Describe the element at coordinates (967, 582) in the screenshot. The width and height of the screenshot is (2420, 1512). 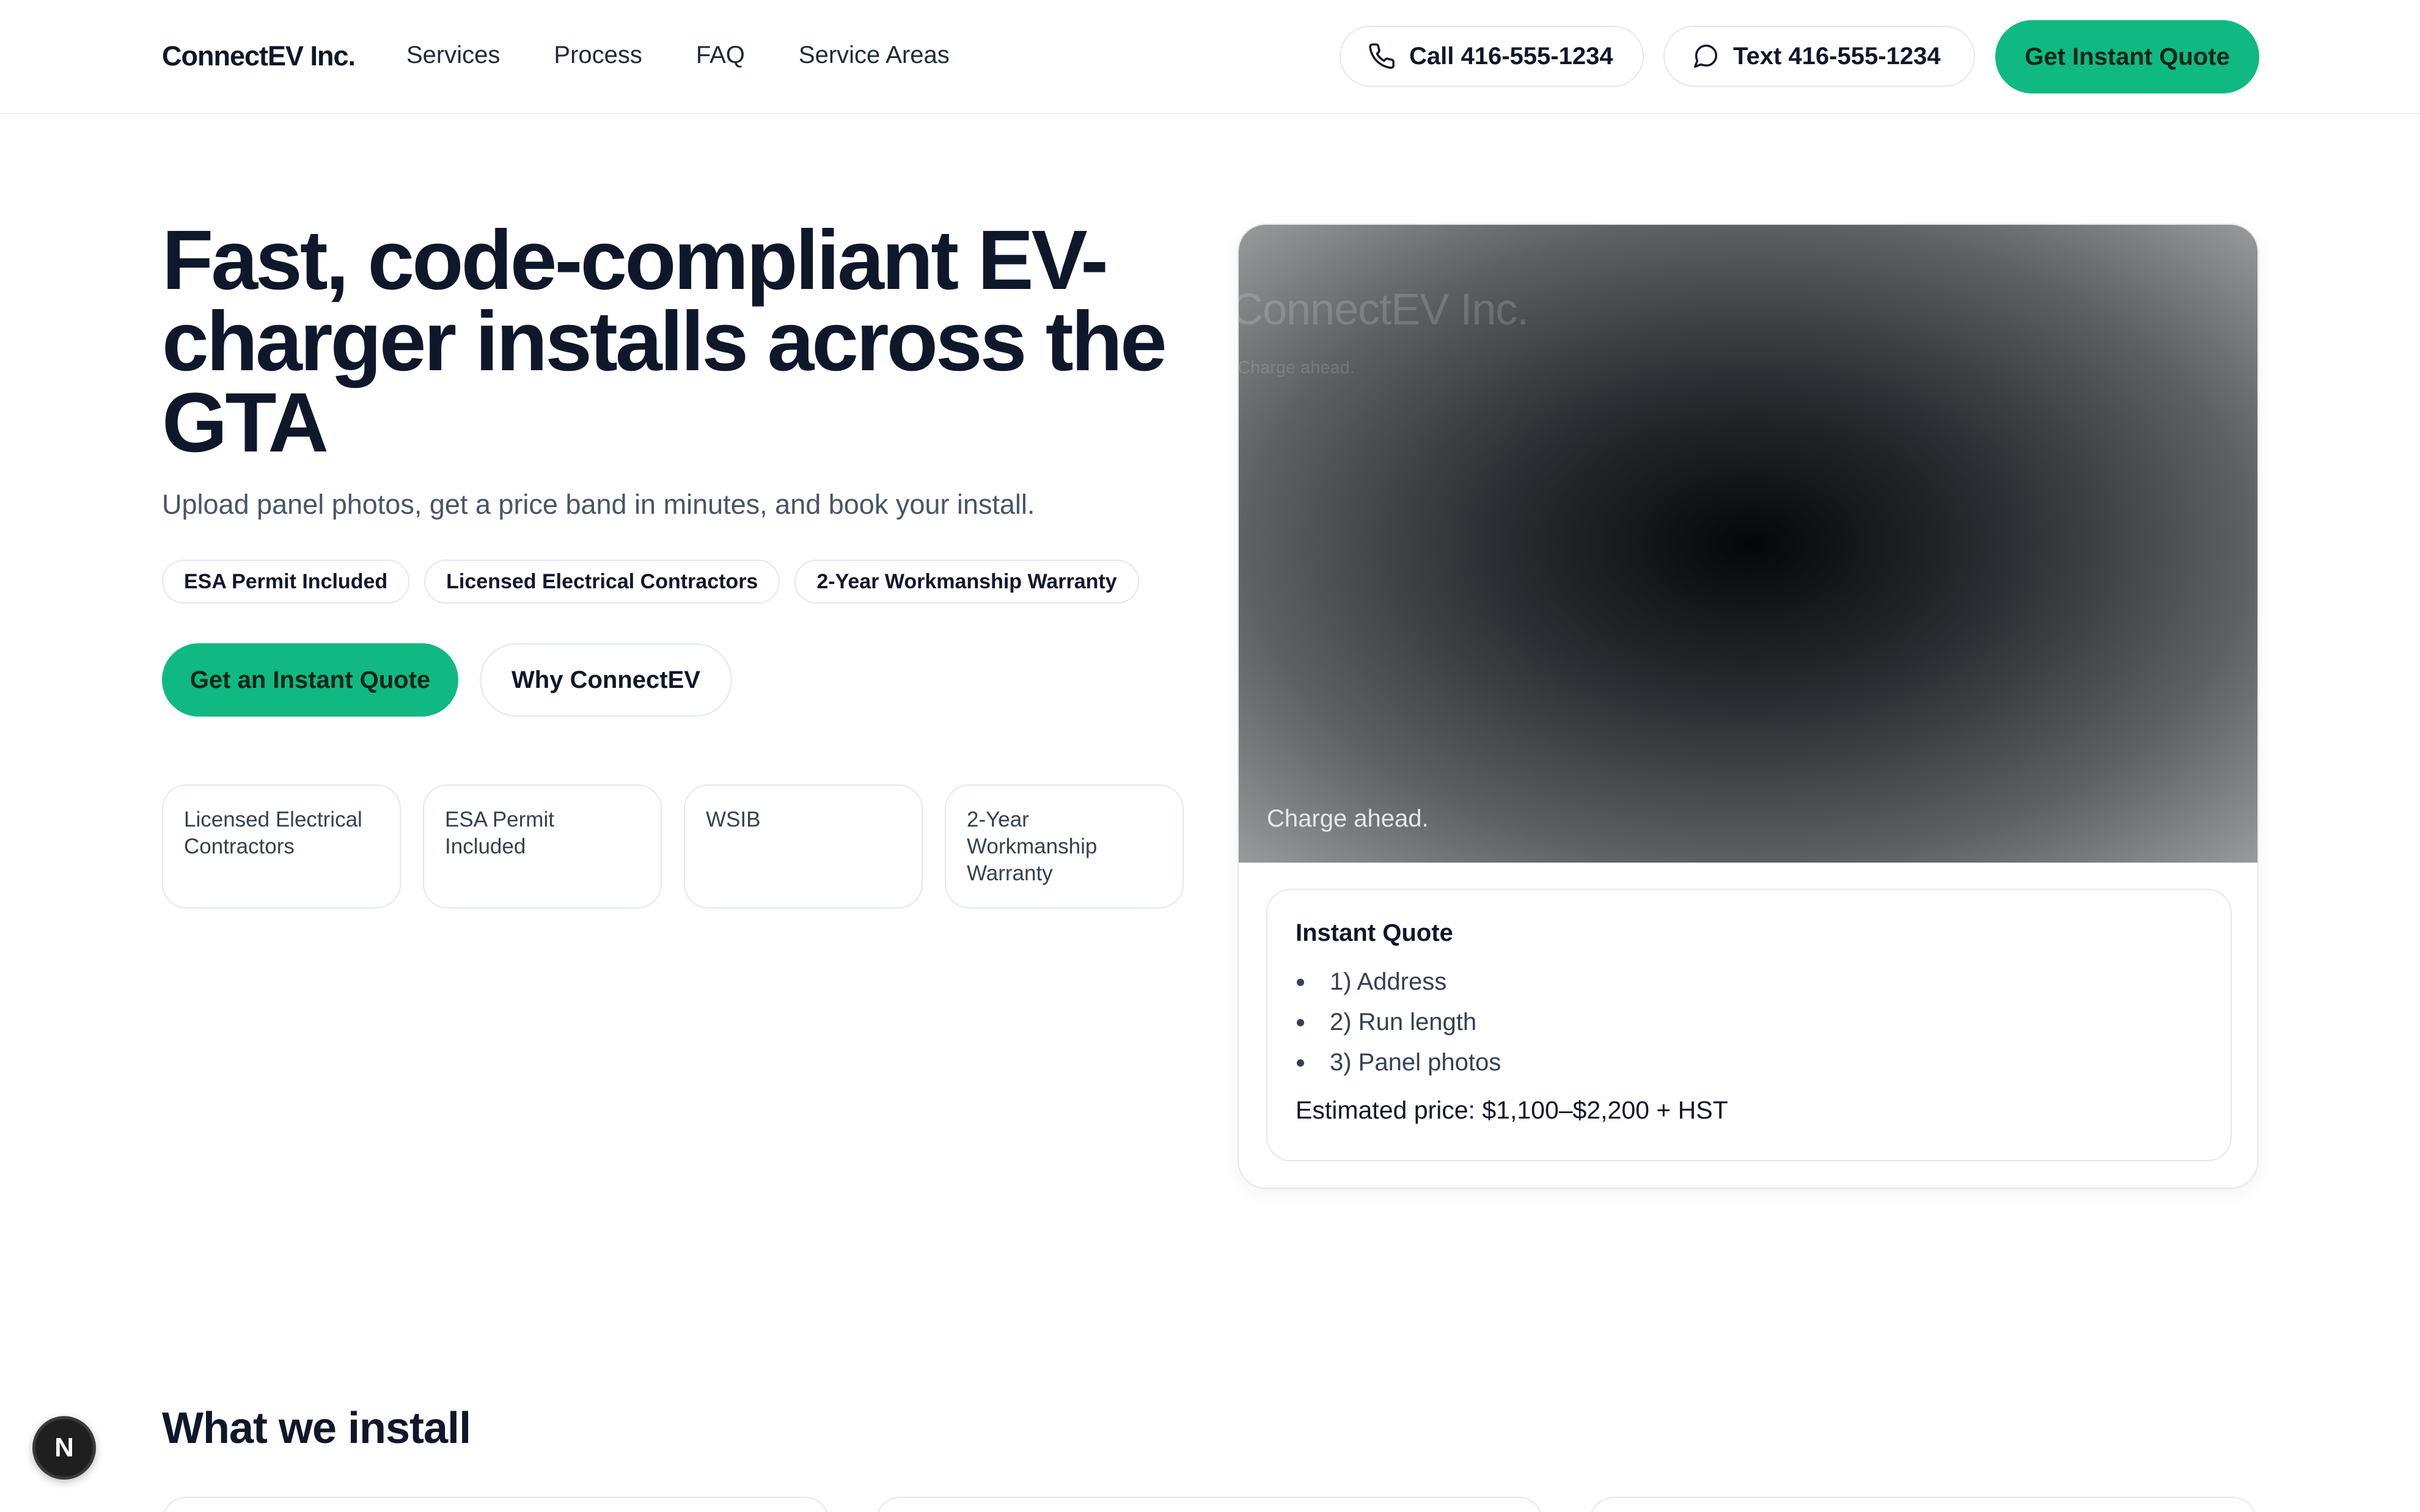
I see `badge-warranty: 2-Year Workmanship Warranty` at that location.